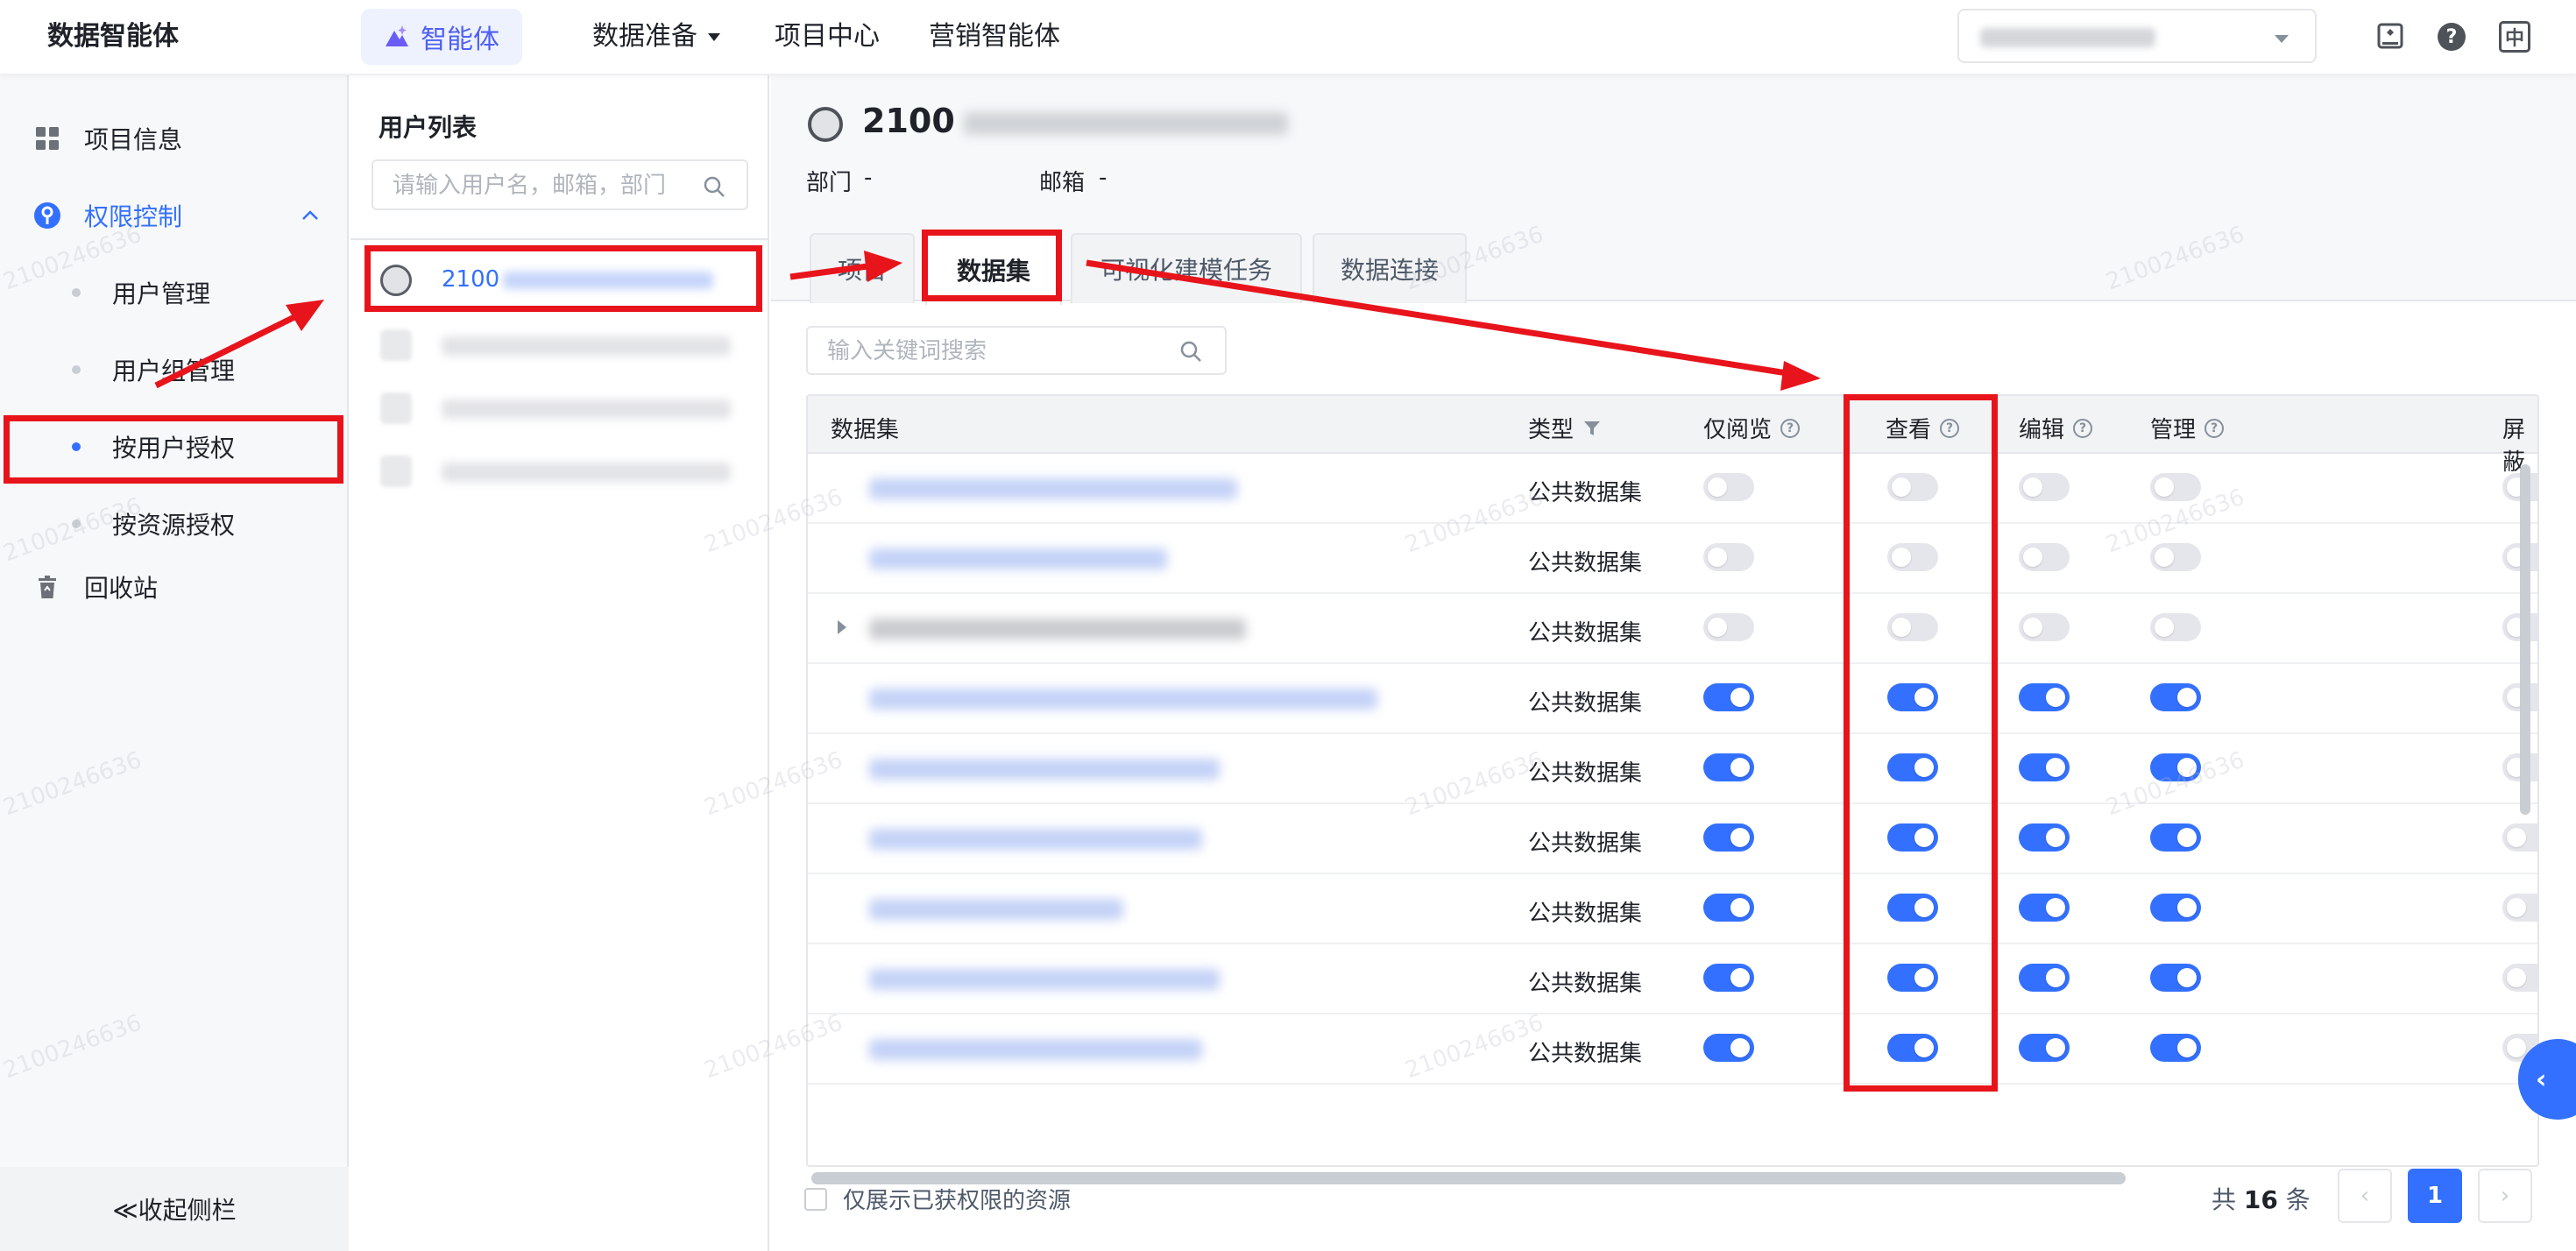  What do you see at coordinates (2435, 1196) in the screenshot?
I see `page-1-button: 1` at bounding box center [2435, 1196].